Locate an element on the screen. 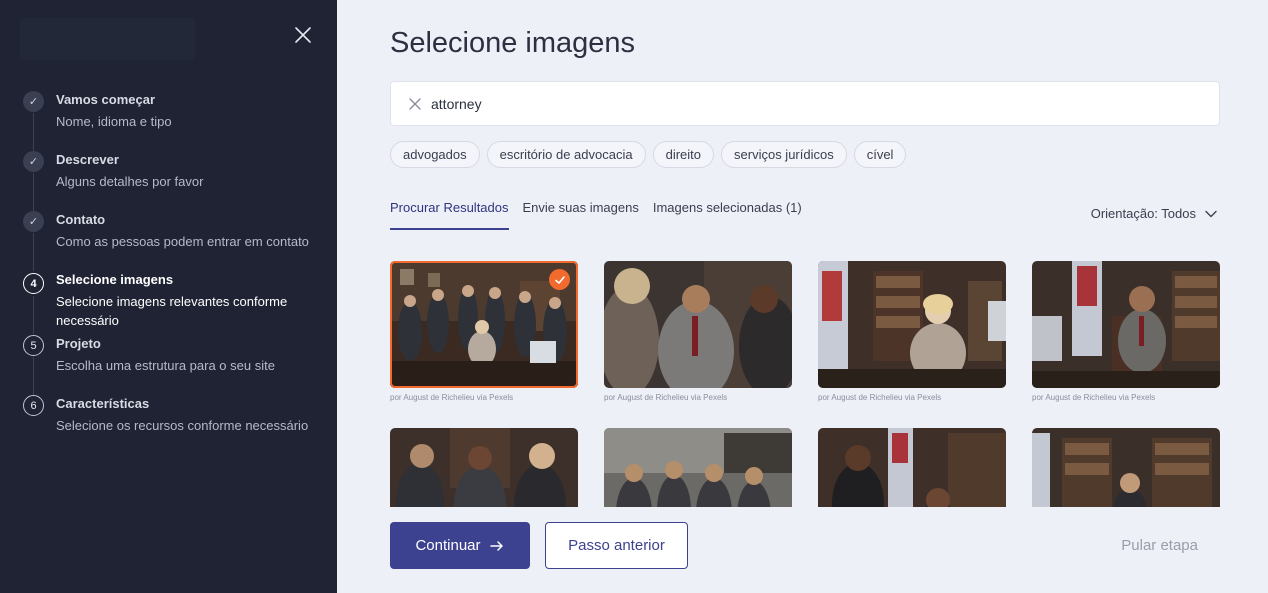  logo-placeholder is located at coordinates (107, 39).